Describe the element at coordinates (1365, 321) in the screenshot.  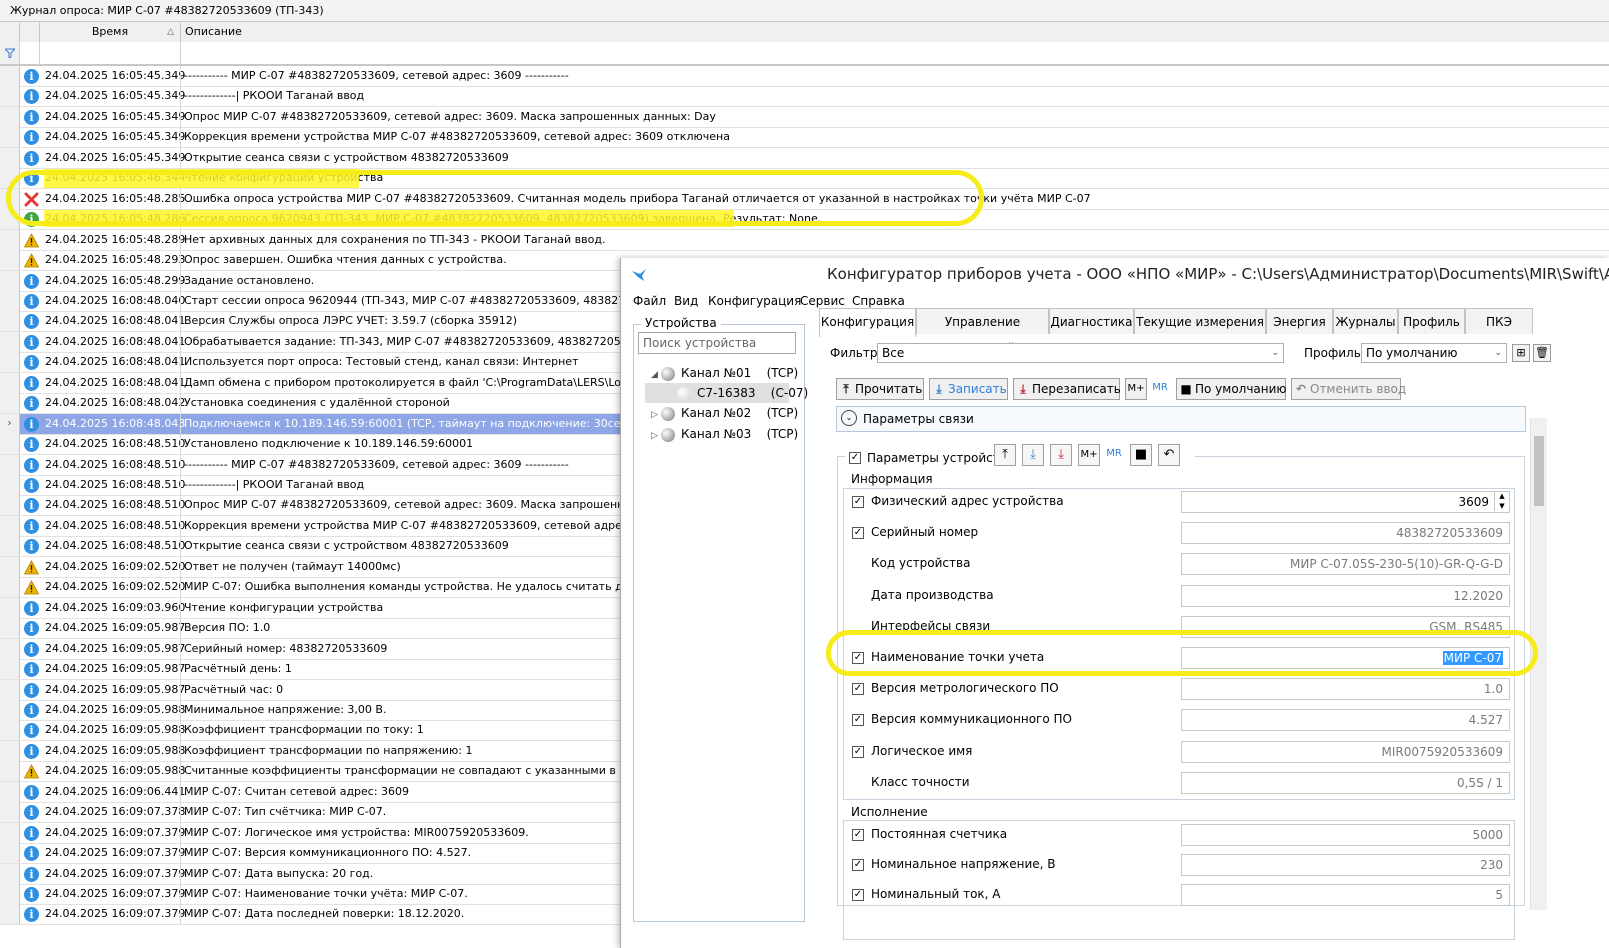
I see `tab-journals: Журналы` at that location.